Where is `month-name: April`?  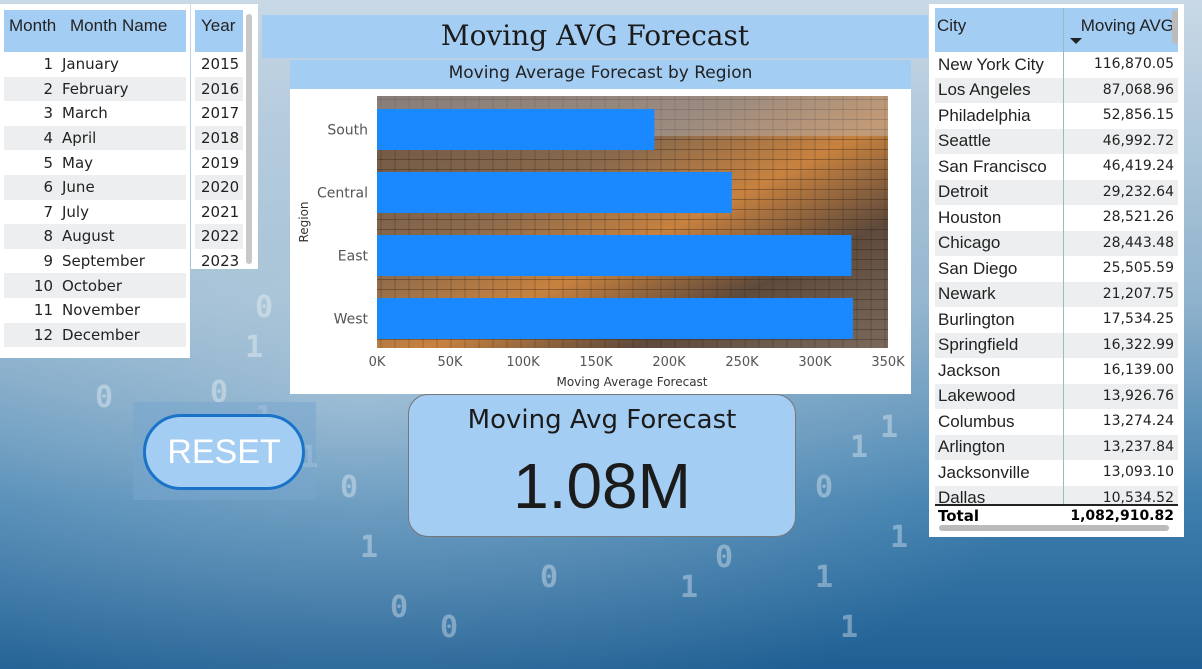
month-name: April is located at coordinates (79, 138).